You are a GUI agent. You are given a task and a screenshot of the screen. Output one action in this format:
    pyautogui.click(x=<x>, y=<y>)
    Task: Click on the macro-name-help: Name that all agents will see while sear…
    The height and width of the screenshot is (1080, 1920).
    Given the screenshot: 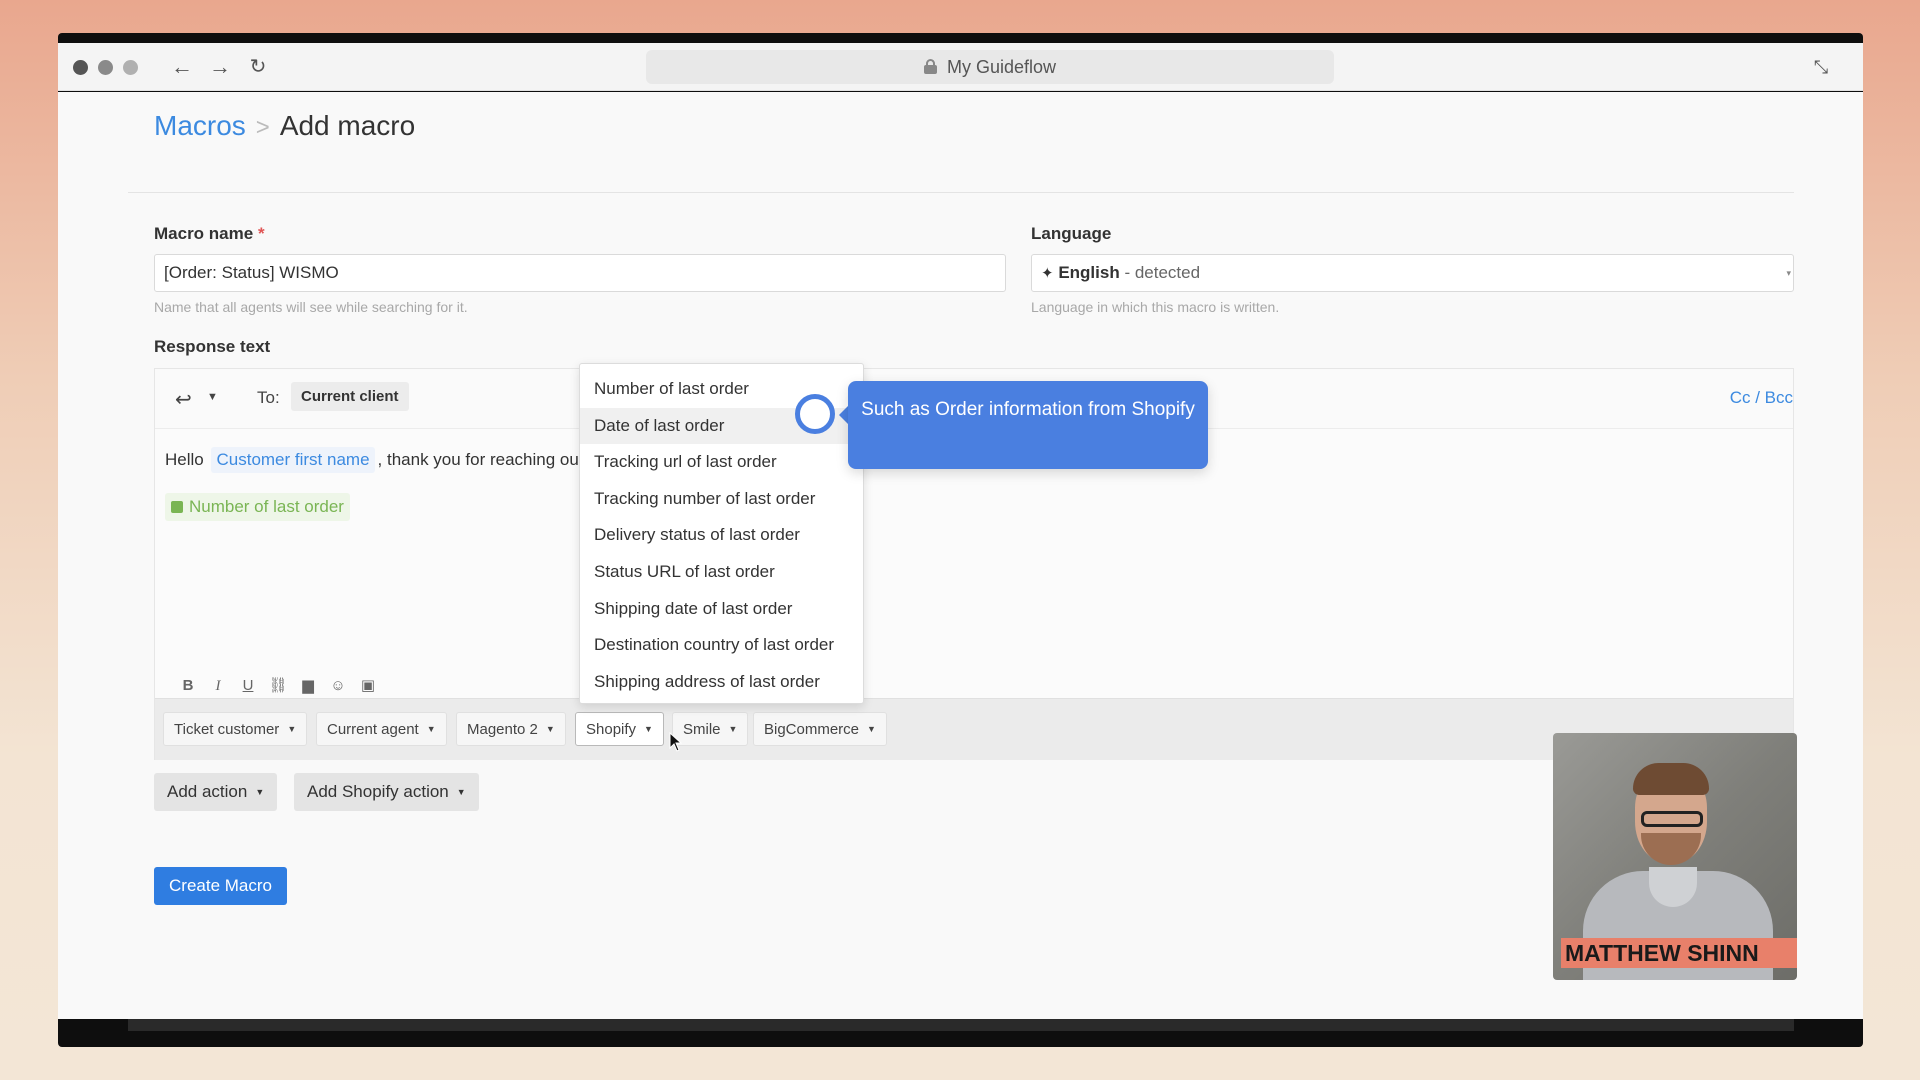 What is the action you would take?
    pyautogui.click(x=311, y=307)
    